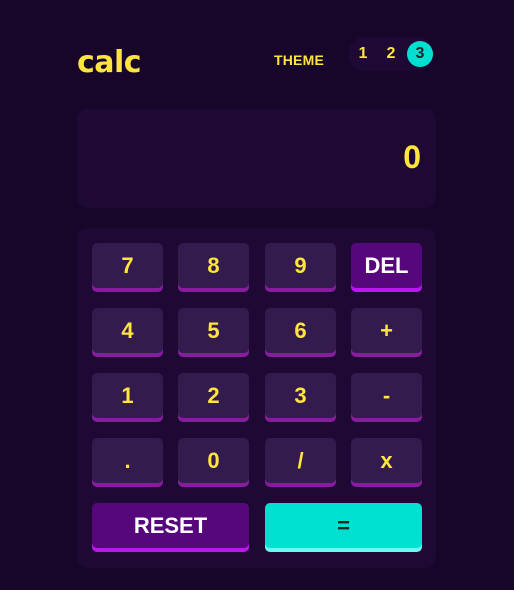 This screenshot has width=514, height=590. I want to click on app-logo: calc, so click(109, 62).